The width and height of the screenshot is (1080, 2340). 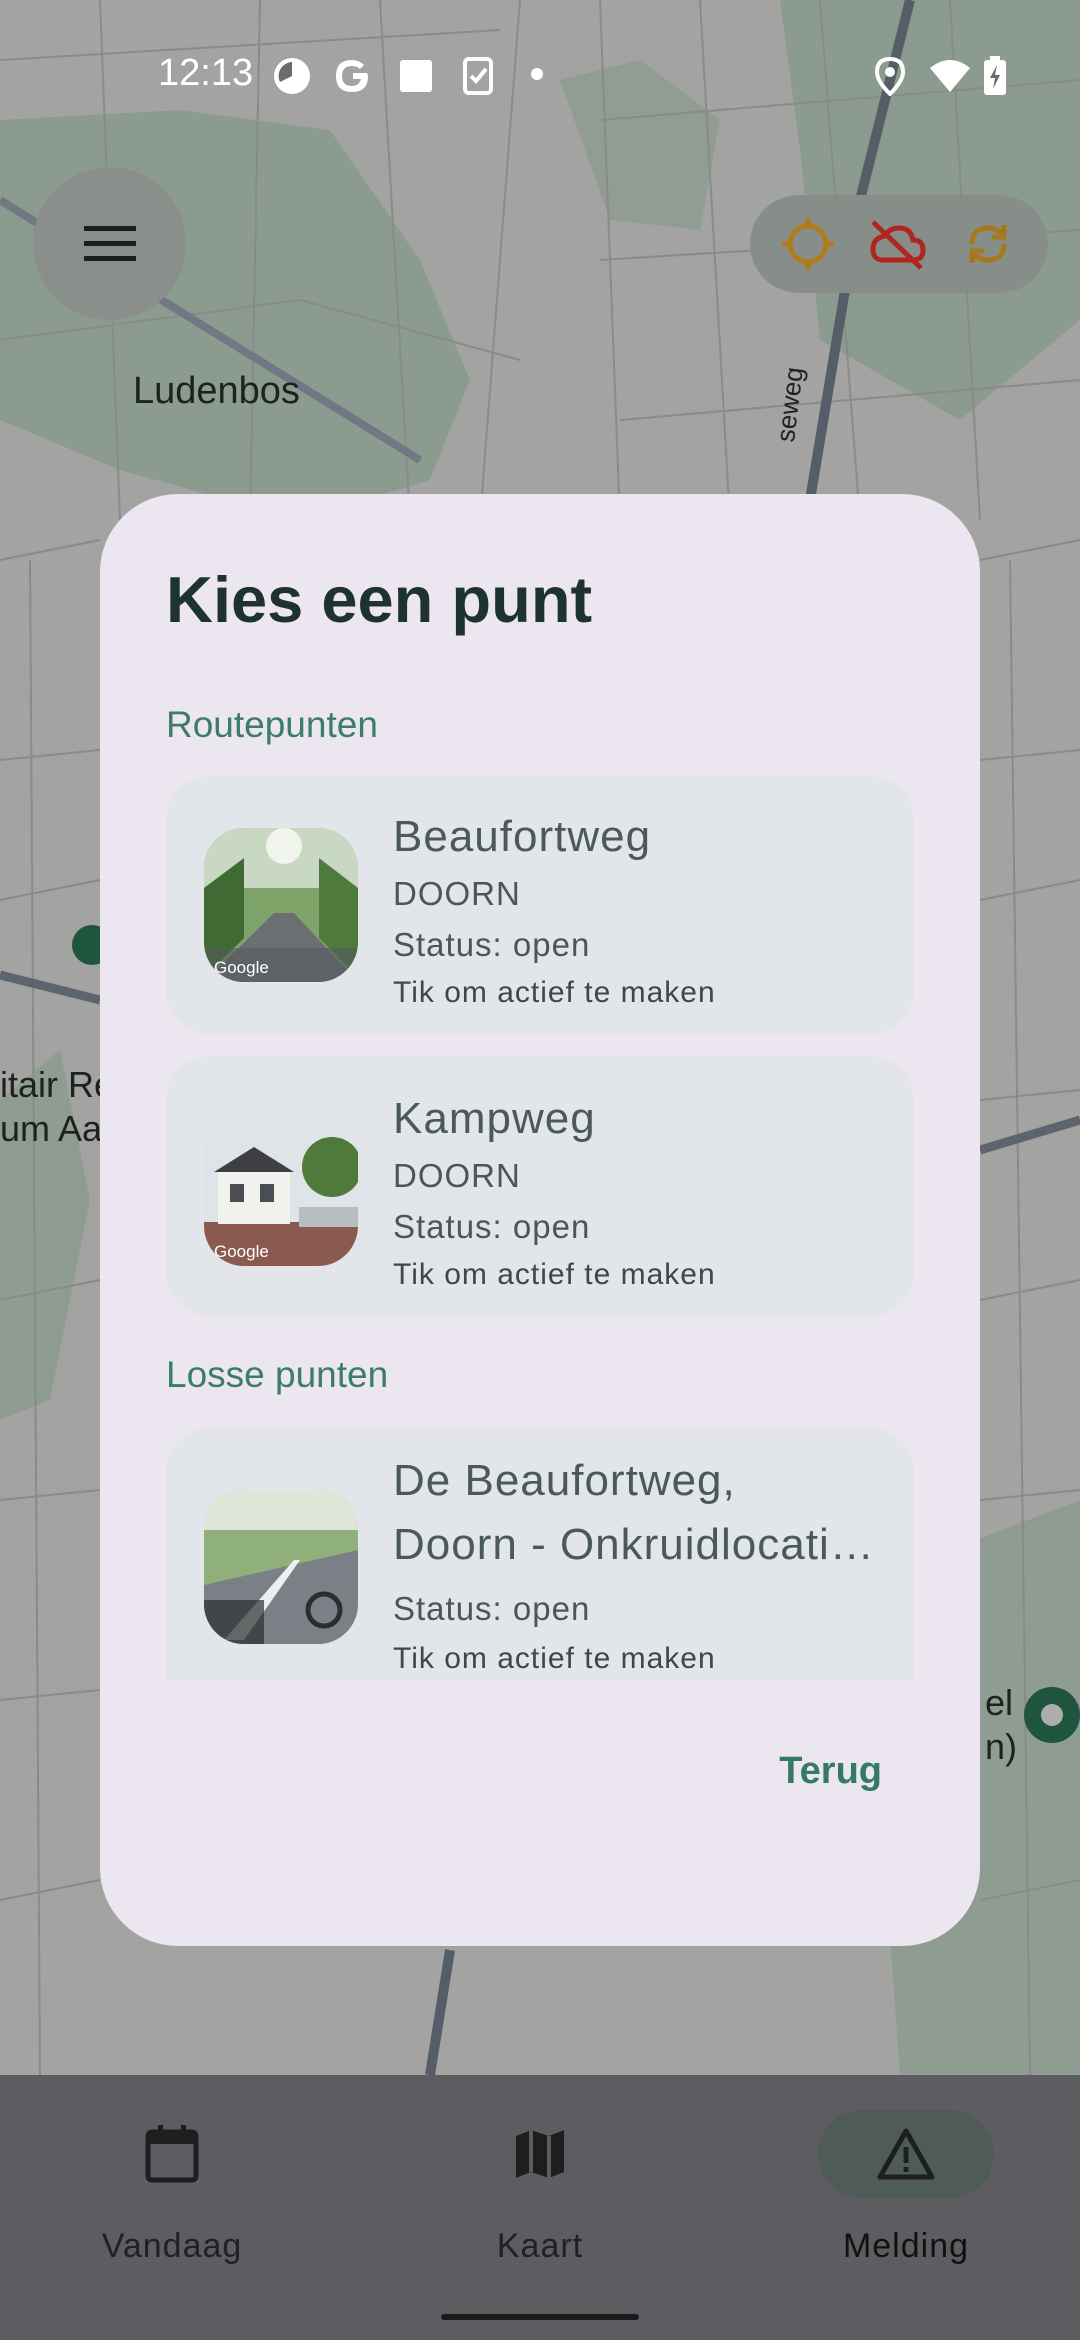 I want to click on sync-icon, so click(x=988, y=244).